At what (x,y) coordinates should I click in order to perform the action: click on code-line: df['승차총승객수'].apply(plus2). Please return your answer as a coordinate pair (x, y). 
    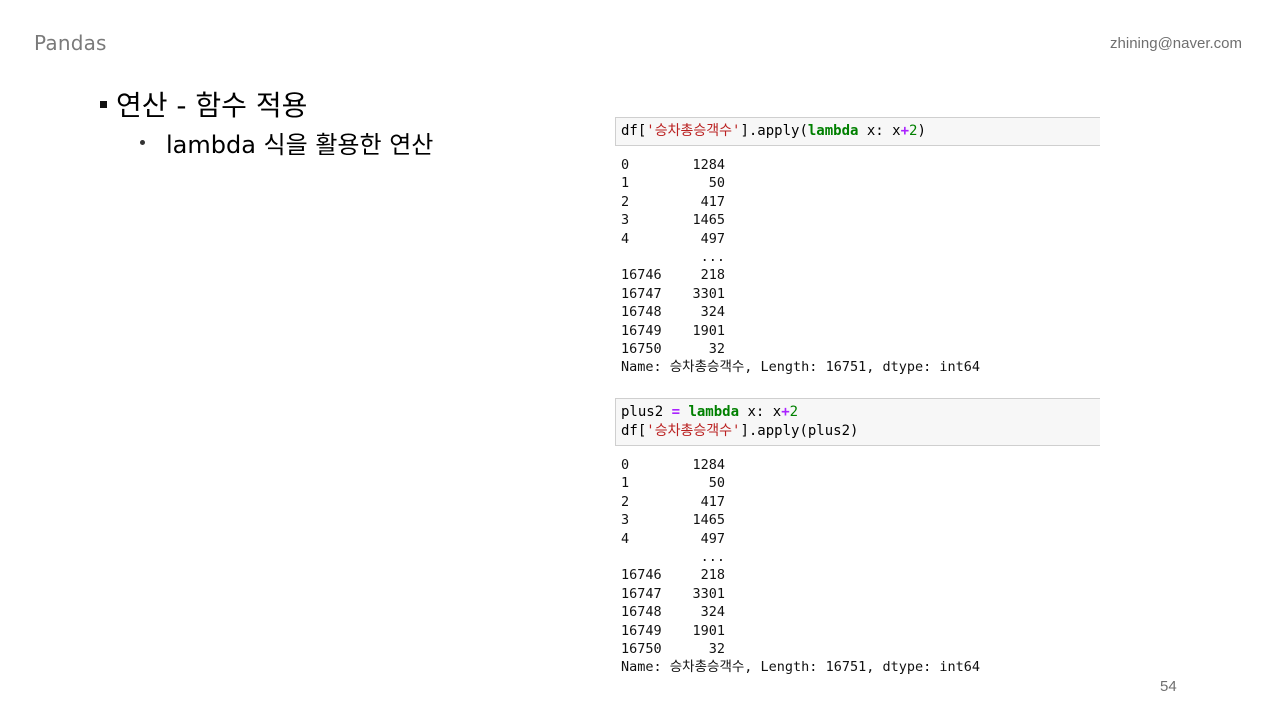
    Looking at the image, I should click on (860, 431).